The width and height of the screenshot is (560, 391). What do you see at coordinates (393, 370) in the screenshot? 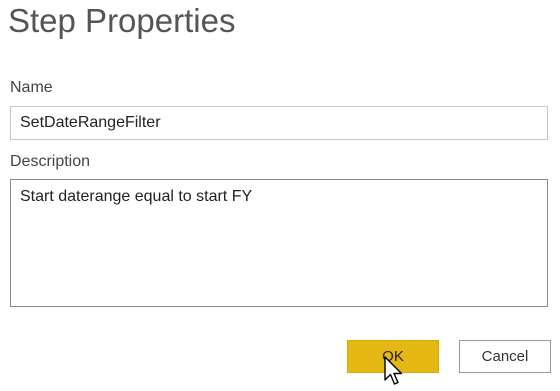
I see `mouse-pointer-icon` at bounding box center [393, 370].